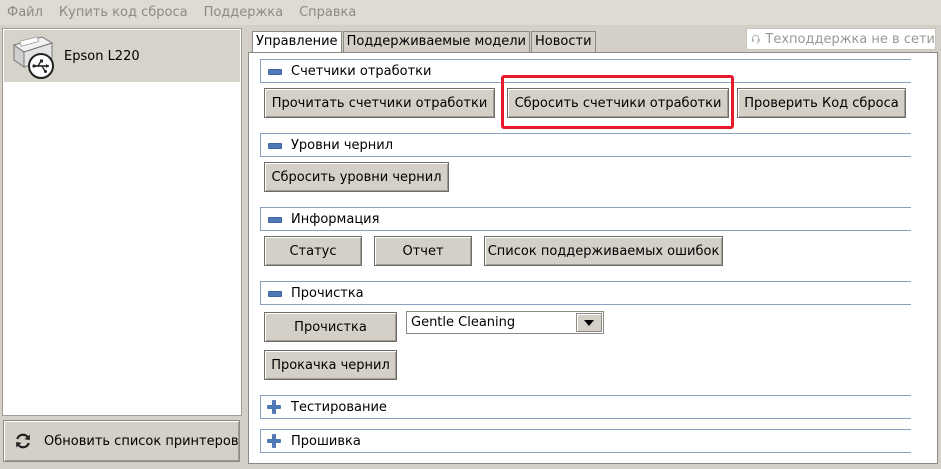 This screenshot has width=941, height=469. What do you see at coordinates (330, 365) in the screenshot?
I see `ink-flush-button: Прокачка чернил` at bounding box center [330, 365].